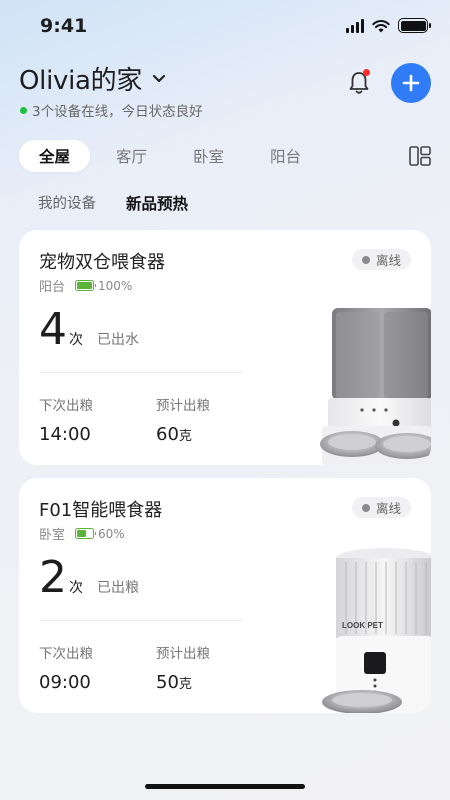 The image size is (450, 800). I want to click on sub-tabs: 我的设备 新品预热, so click(113, 203).